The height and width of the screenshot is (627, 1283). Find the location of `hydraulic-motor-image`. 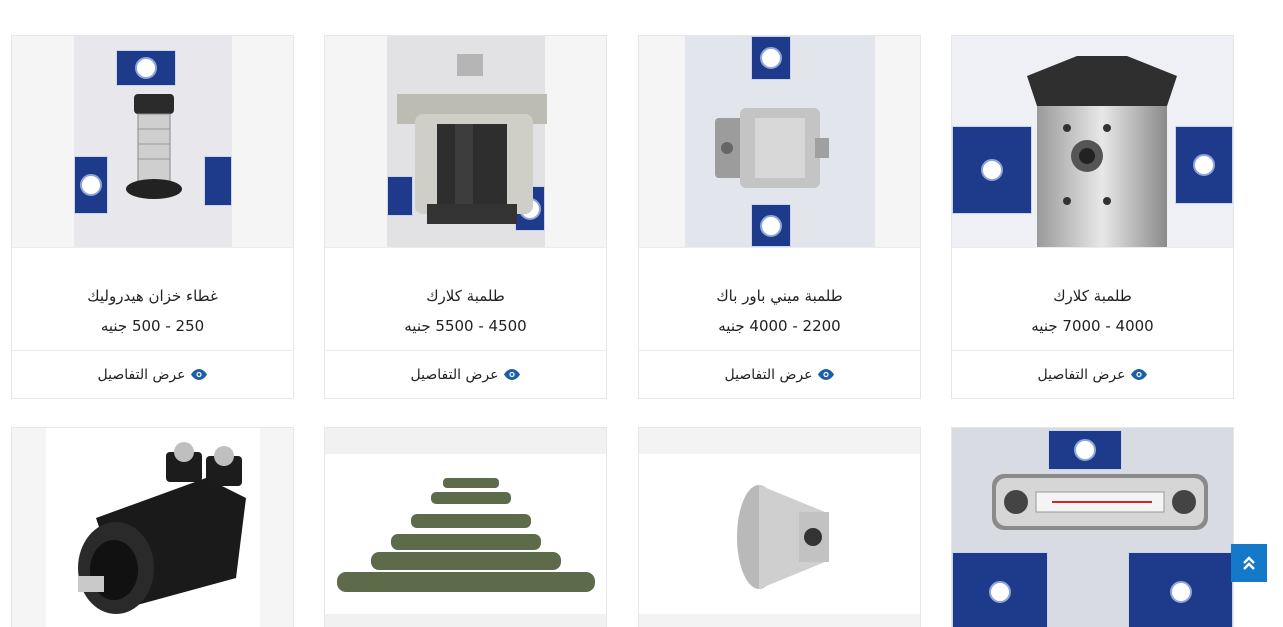

hydraulic-motor-image is located at coordinates (162, 528).